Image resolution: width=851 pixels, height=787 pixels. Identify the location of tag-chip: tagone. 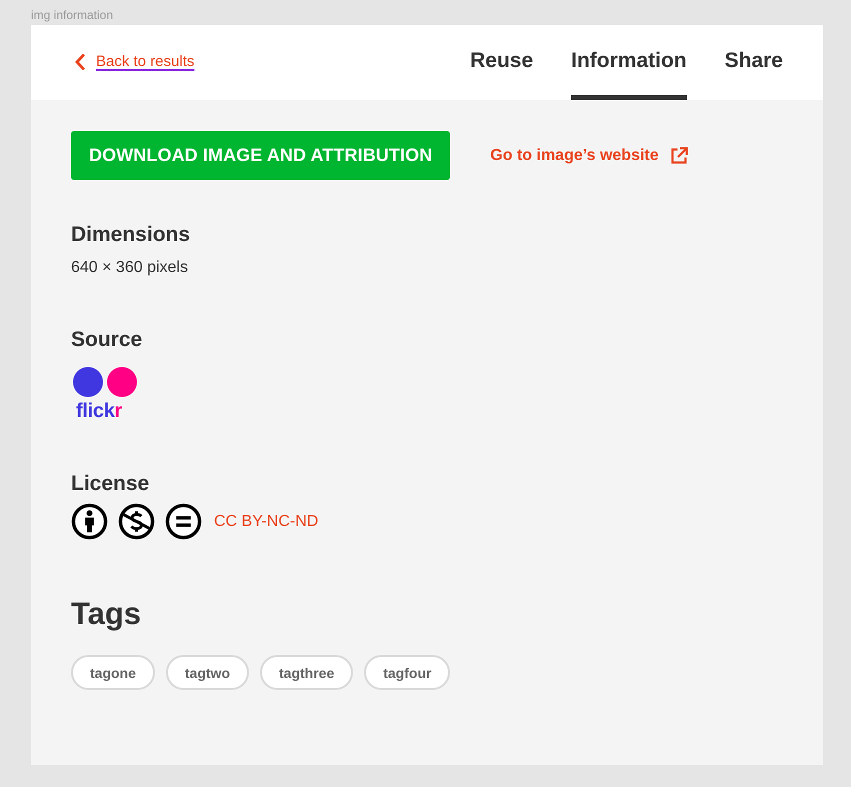
(113, 672).